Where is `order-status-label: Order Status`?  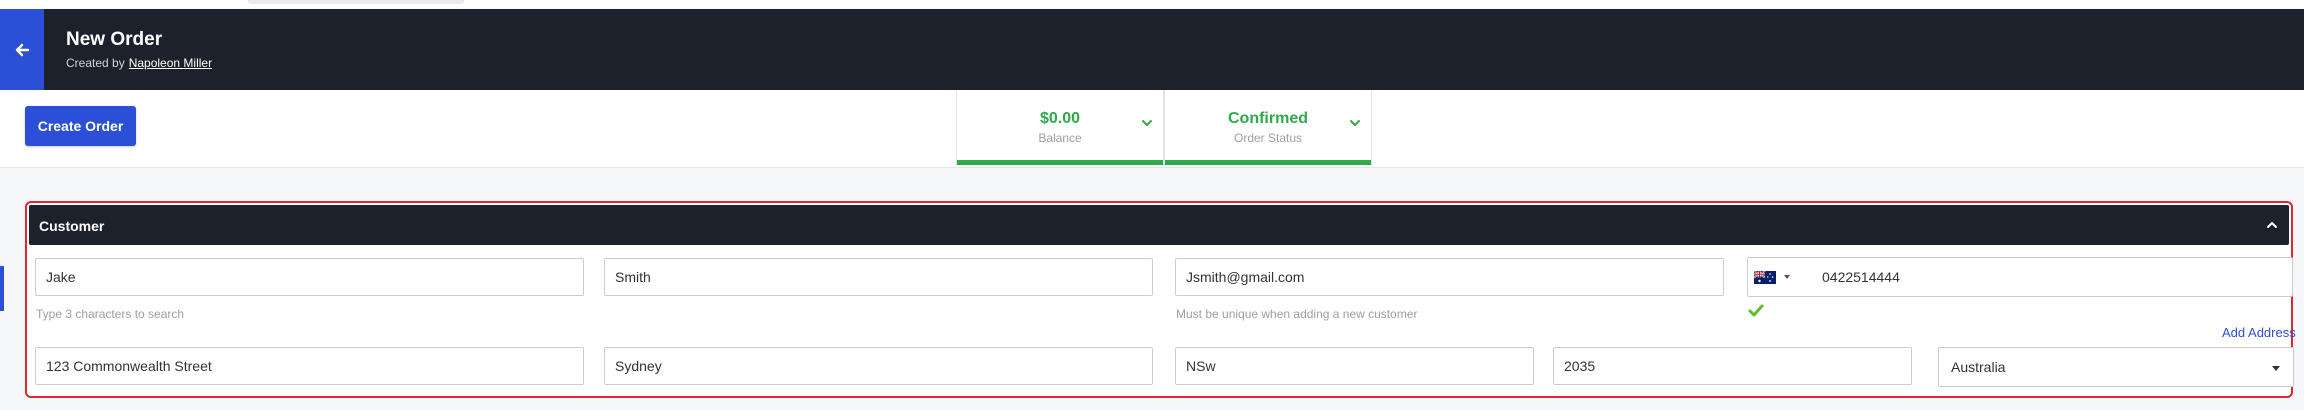 order-status-label: Order Status is located at coordinates (1268, 138).